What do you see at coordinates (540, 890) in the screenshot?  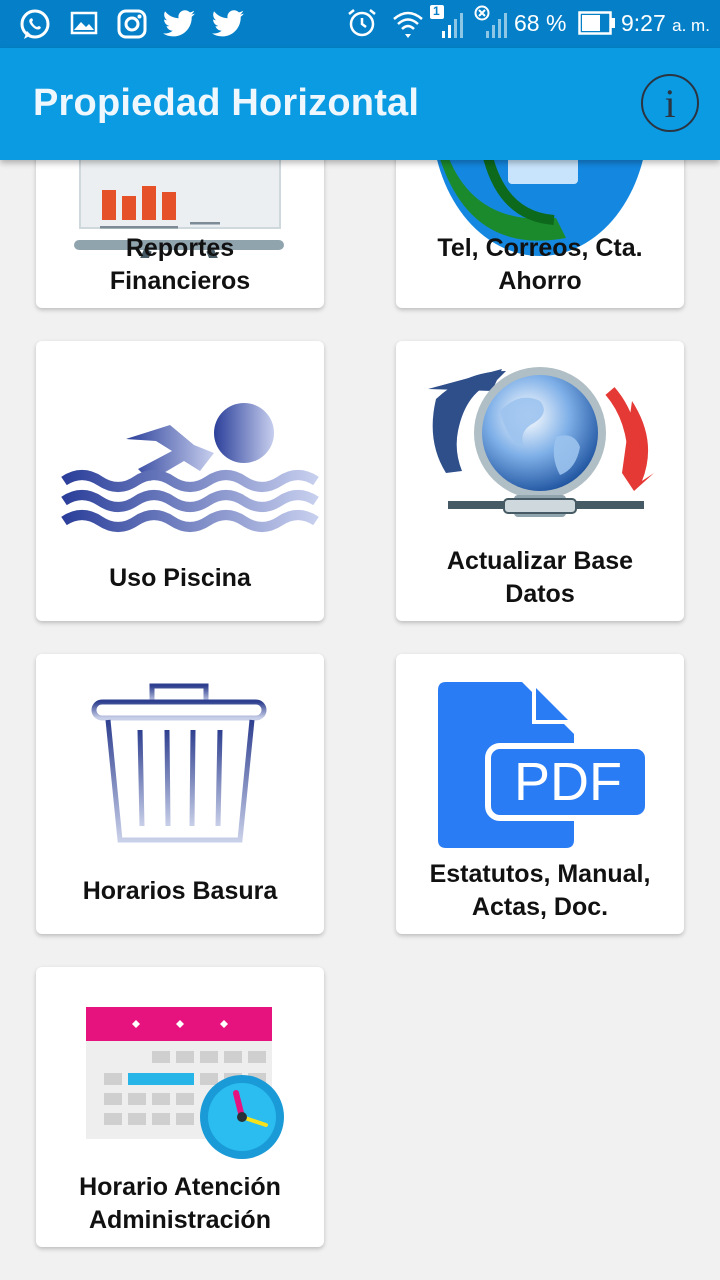 I see `menu-card-label: Estatutos, Manual, Actas, Doc.` at bounding box center [540, 890].